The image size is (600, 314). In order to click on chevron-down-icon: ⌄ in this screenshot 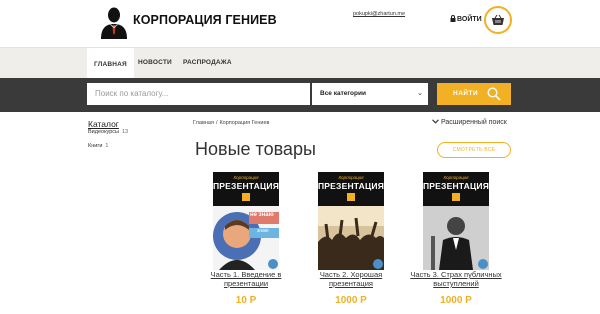, I will do `click(420, 93)`.